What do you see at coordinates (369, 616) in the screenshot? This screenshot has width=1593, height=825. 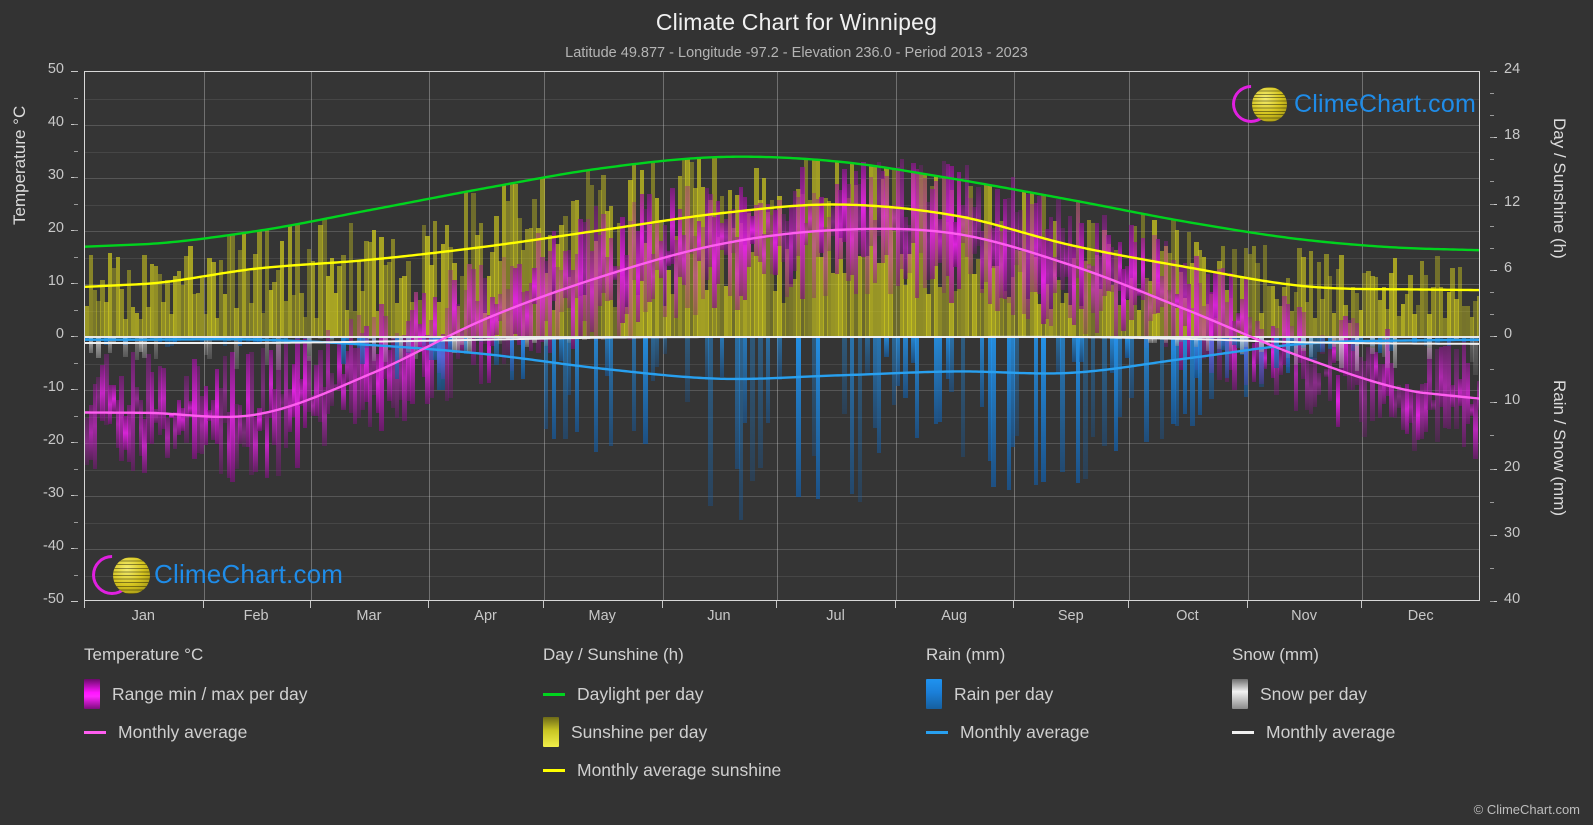 I see `x-axis-tick-label: Mar` at bounding box center [369, 616].